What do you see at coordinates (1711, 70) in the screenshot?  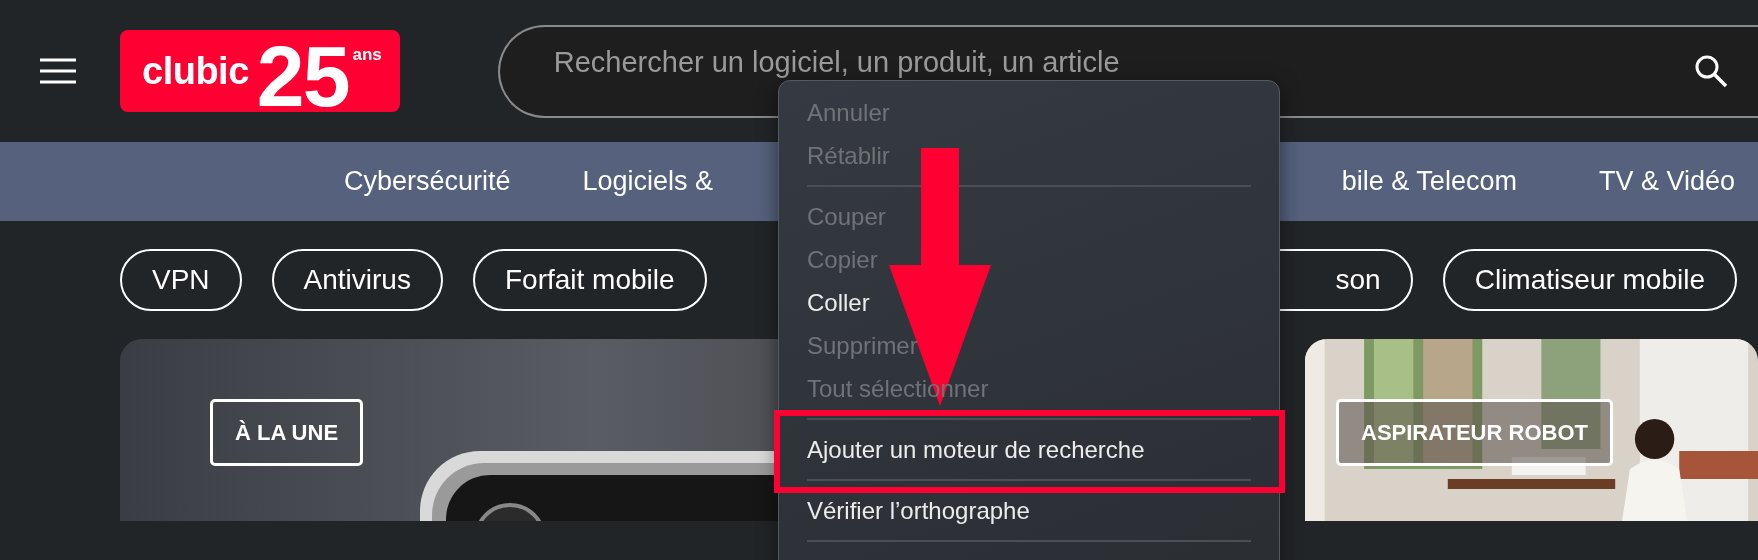 I see `search-icon` at bounding box center [1711, 70].